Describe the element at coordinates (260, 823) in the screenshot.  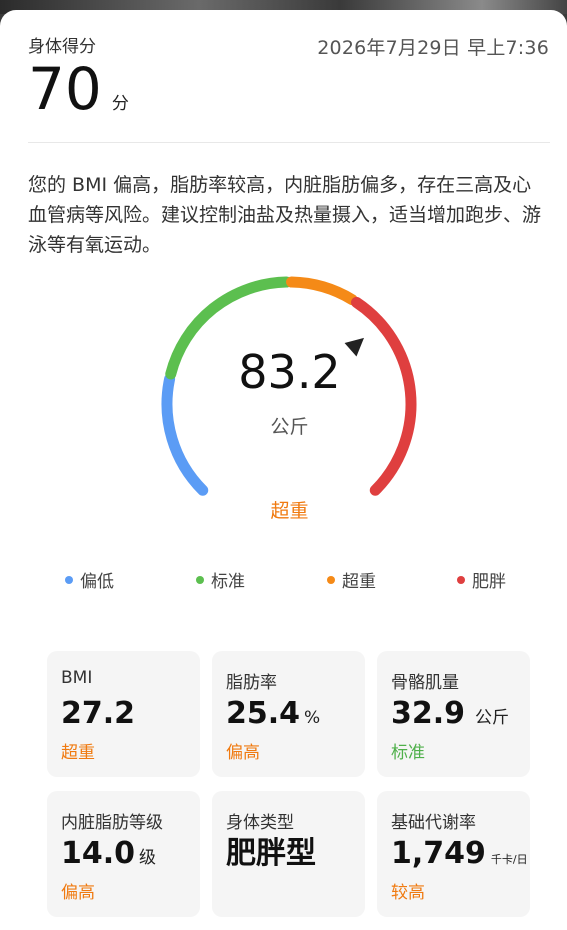
I see `metric-label: 身体类型` at that location.